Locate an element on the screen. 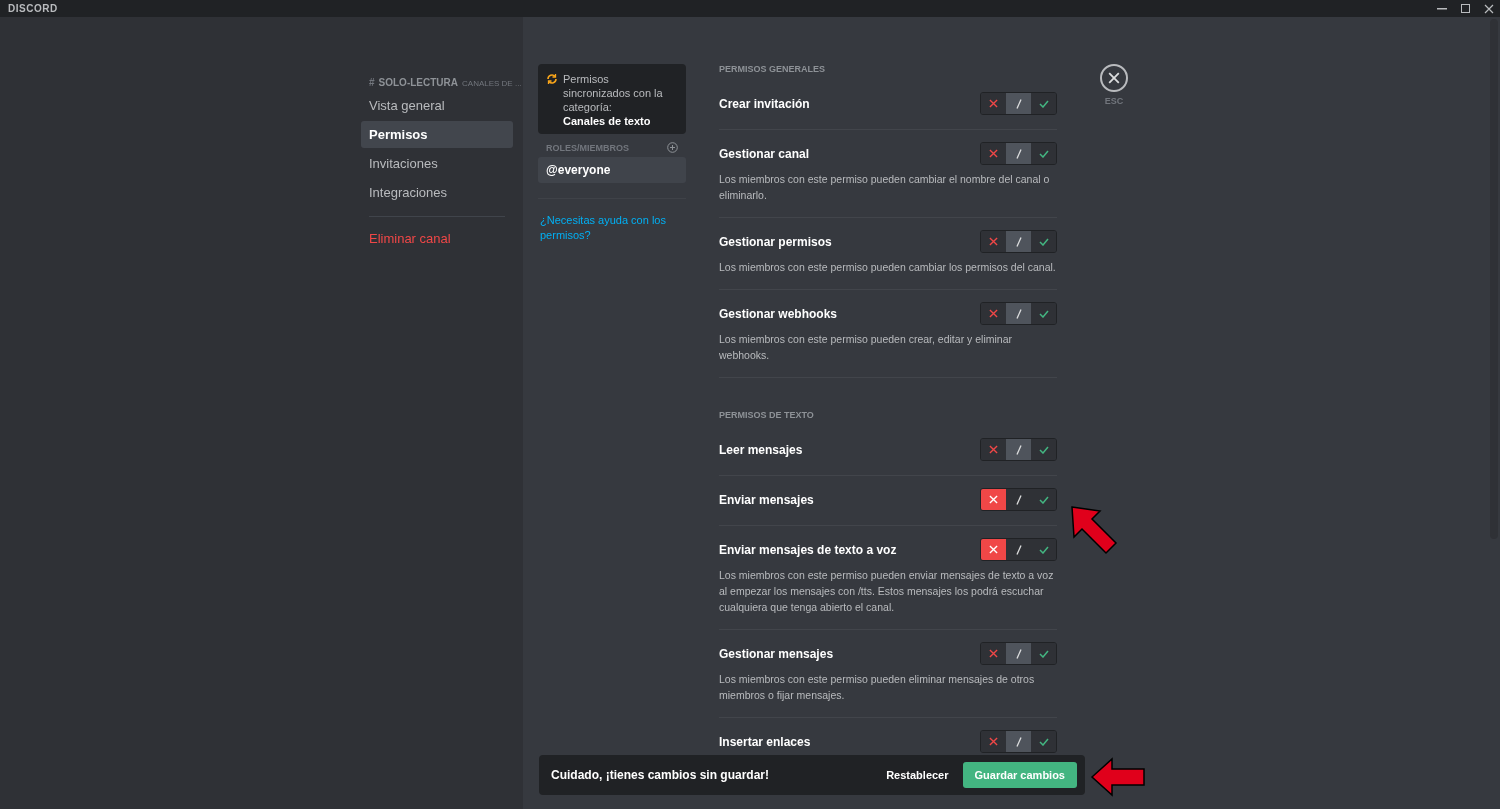 The image size is (1500, 809). permission-description: Los miembros con este permiso pueden eliminar mensajes de otros miembros o fijar mensajes. is located at coordinates (877, 687).